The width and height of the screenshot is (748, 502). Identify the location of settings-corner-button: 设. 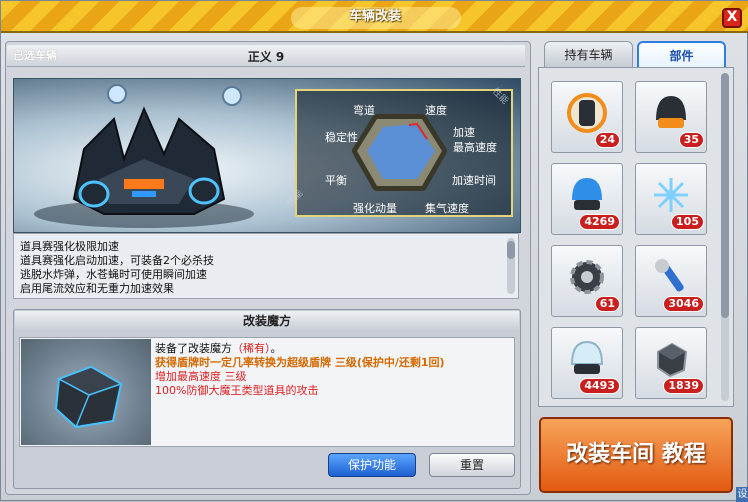
(742, 494).